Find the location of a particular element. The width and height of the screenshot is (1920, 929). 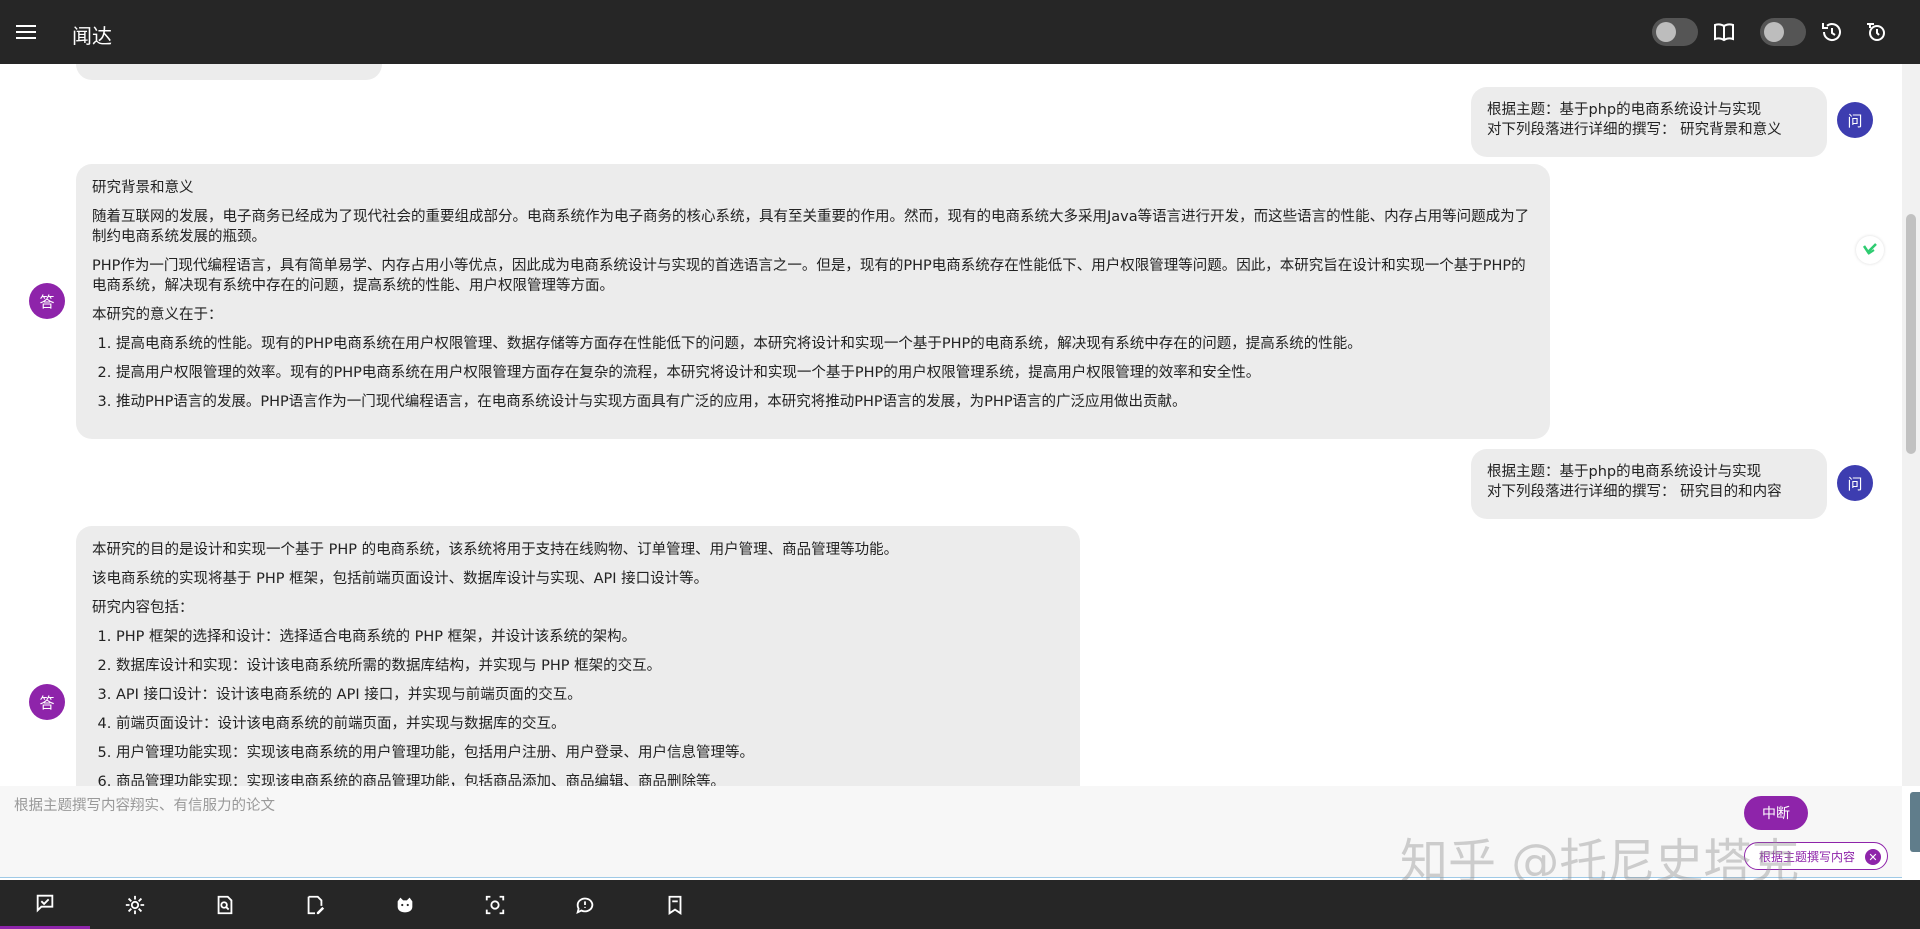

search-doc-icon is located at coordinates (225, 904).